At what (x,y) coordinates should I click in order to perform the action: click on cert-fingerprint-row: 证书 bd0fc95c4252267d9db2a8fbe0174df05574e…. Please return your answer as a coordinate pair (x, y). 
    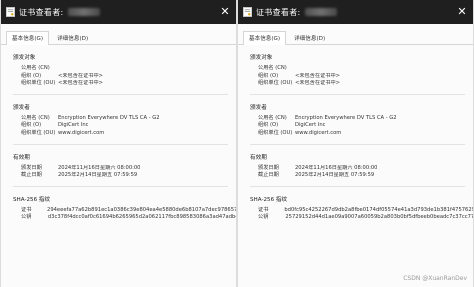
    Looking at the image, I should click on (361, 211).